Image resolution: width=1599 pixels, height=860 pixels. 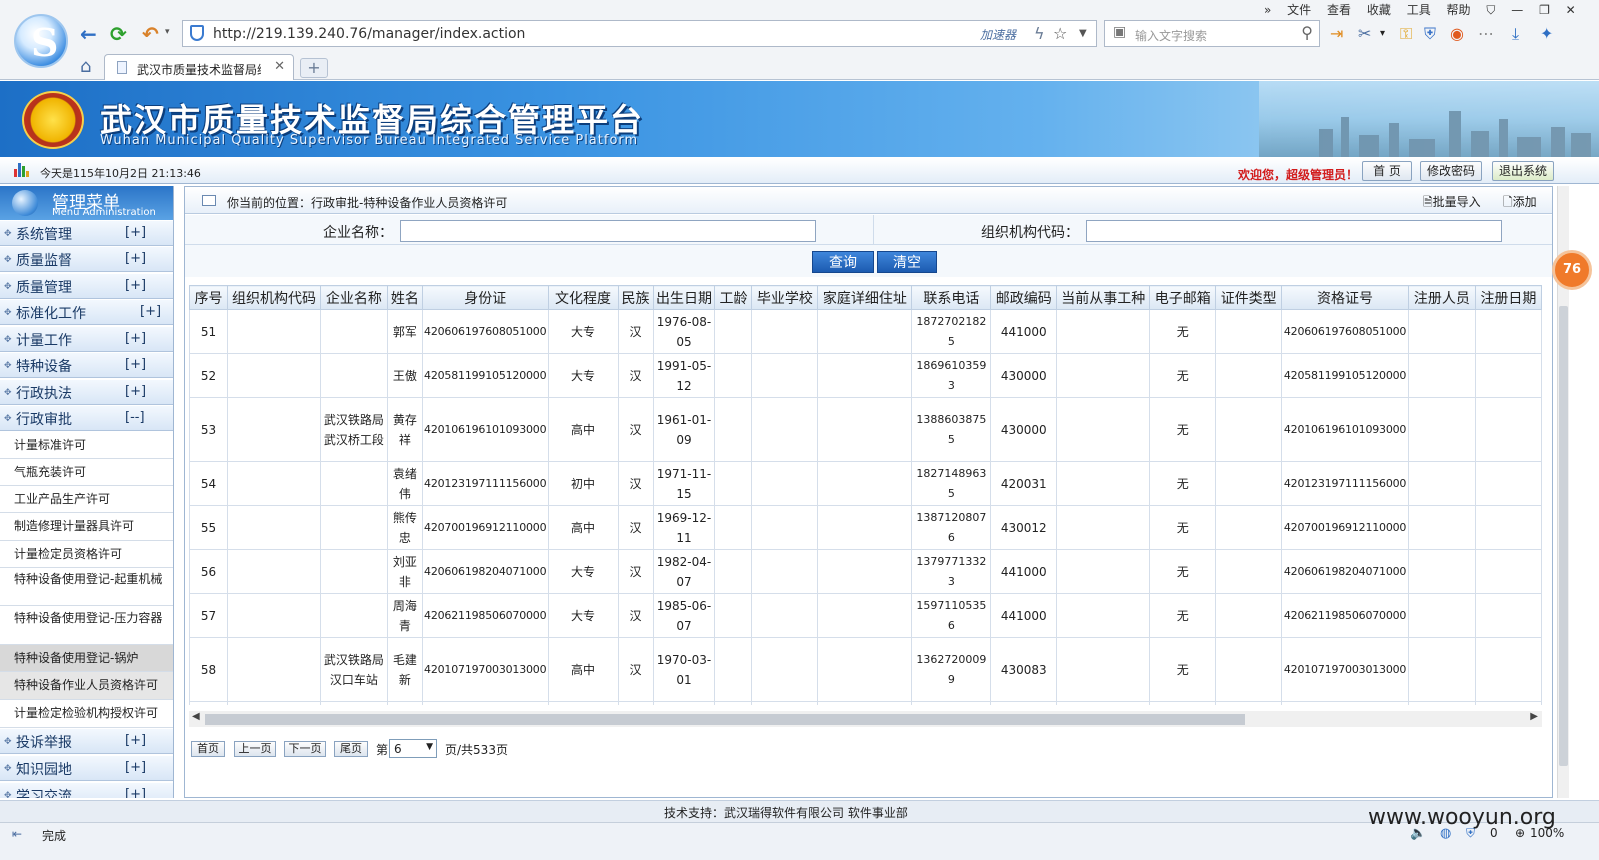 What do you see at coordinates (86, 658) in the screenshot?
I see `sidebar-subitem-hover: 特种设备使用登记-锅炉` at bounding box center [86, 658].